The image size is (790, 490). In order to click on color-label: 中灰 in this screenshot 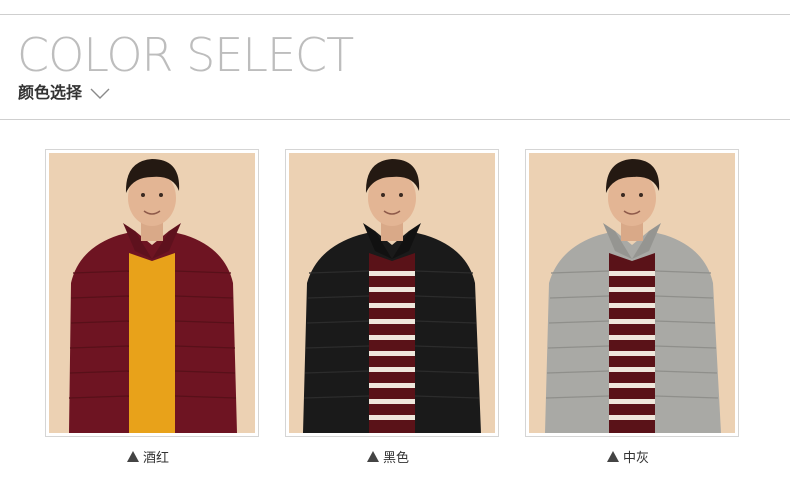, I will do `click(636, 458)`.